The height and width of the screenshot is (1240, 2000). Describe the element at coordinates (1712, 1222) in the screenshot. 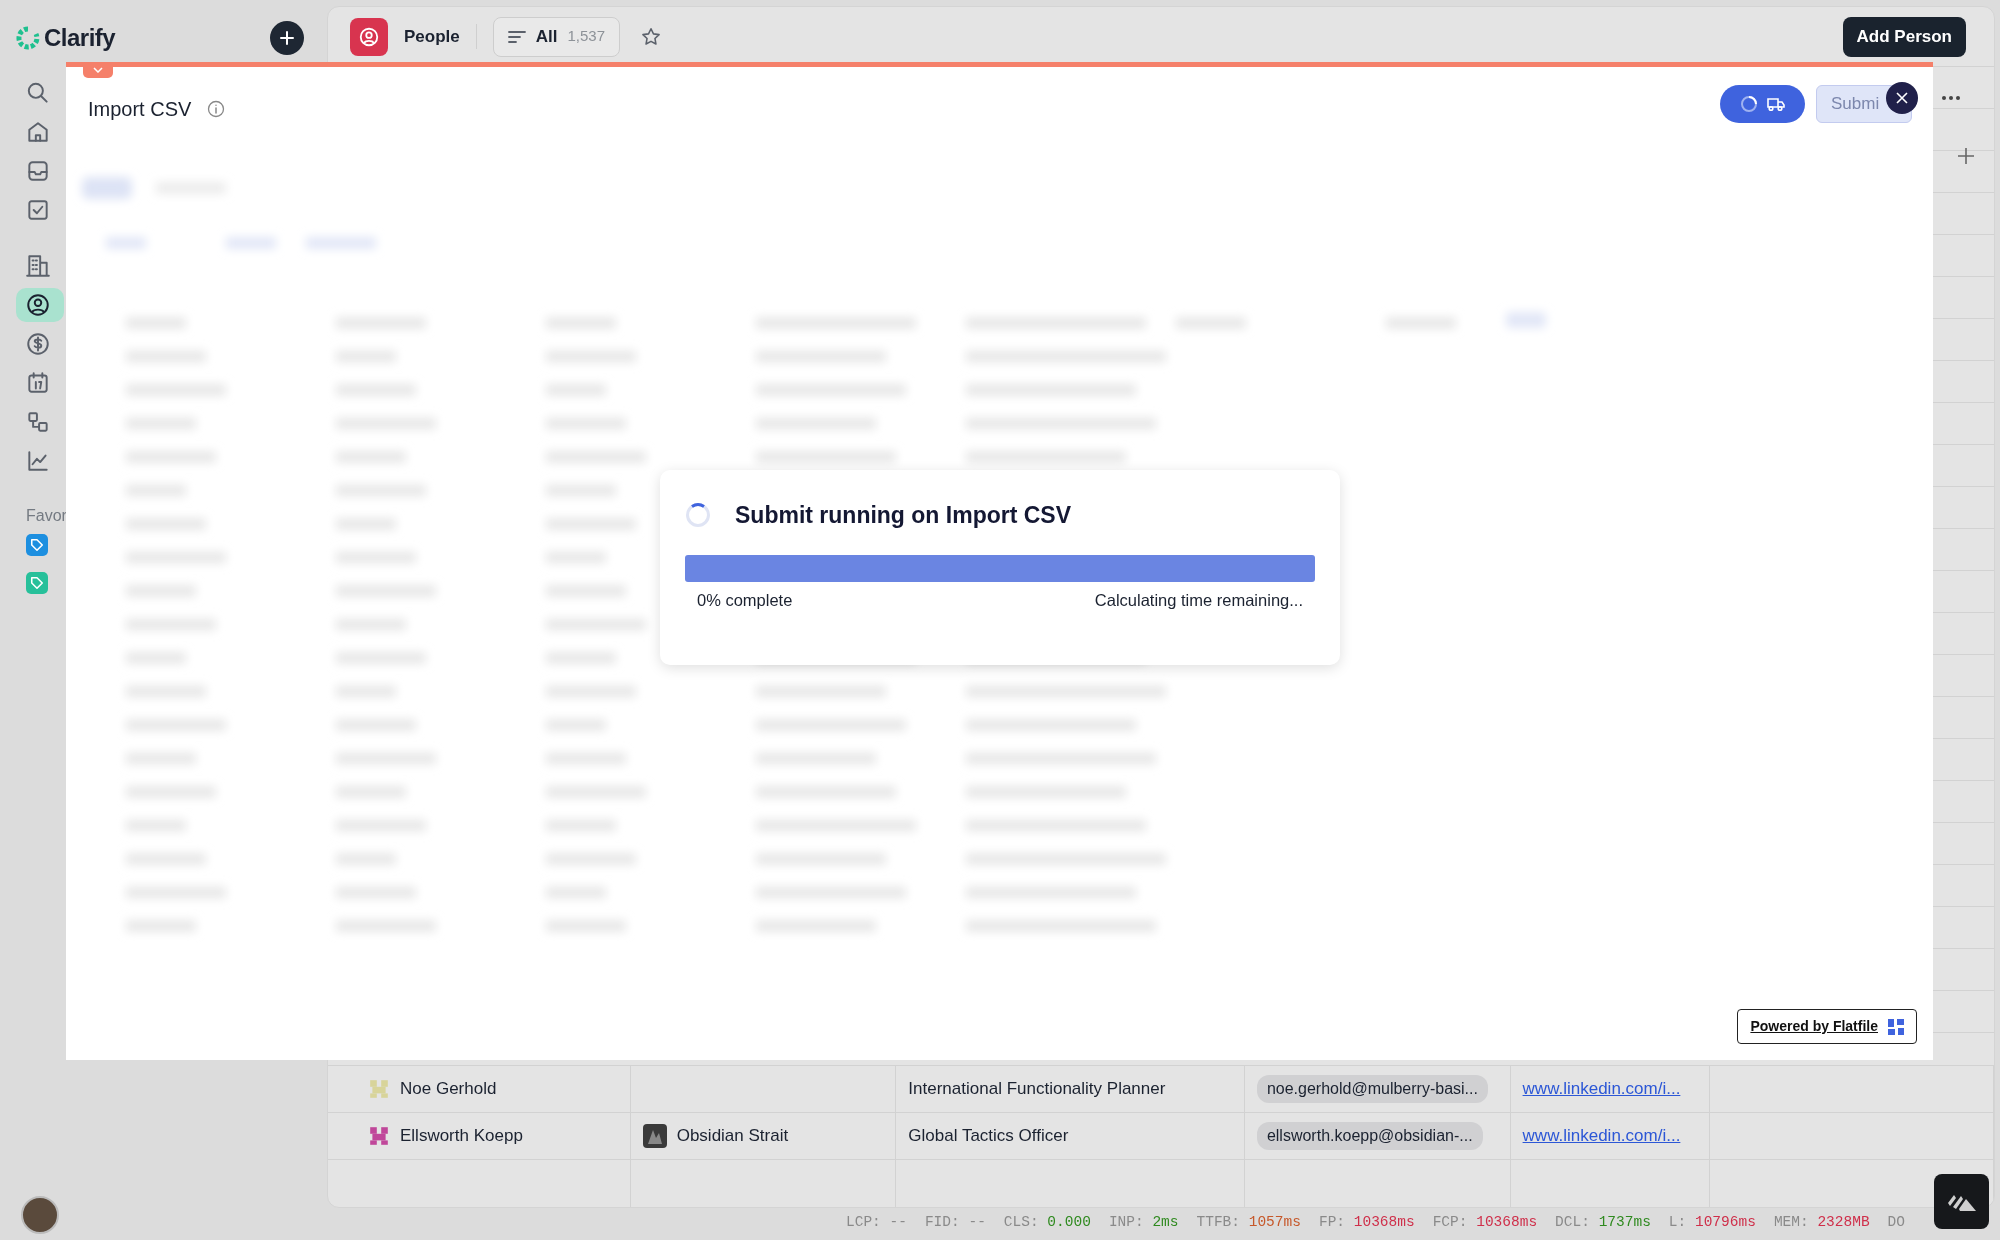

I see `metric-text: L: 10796ms` at that location.